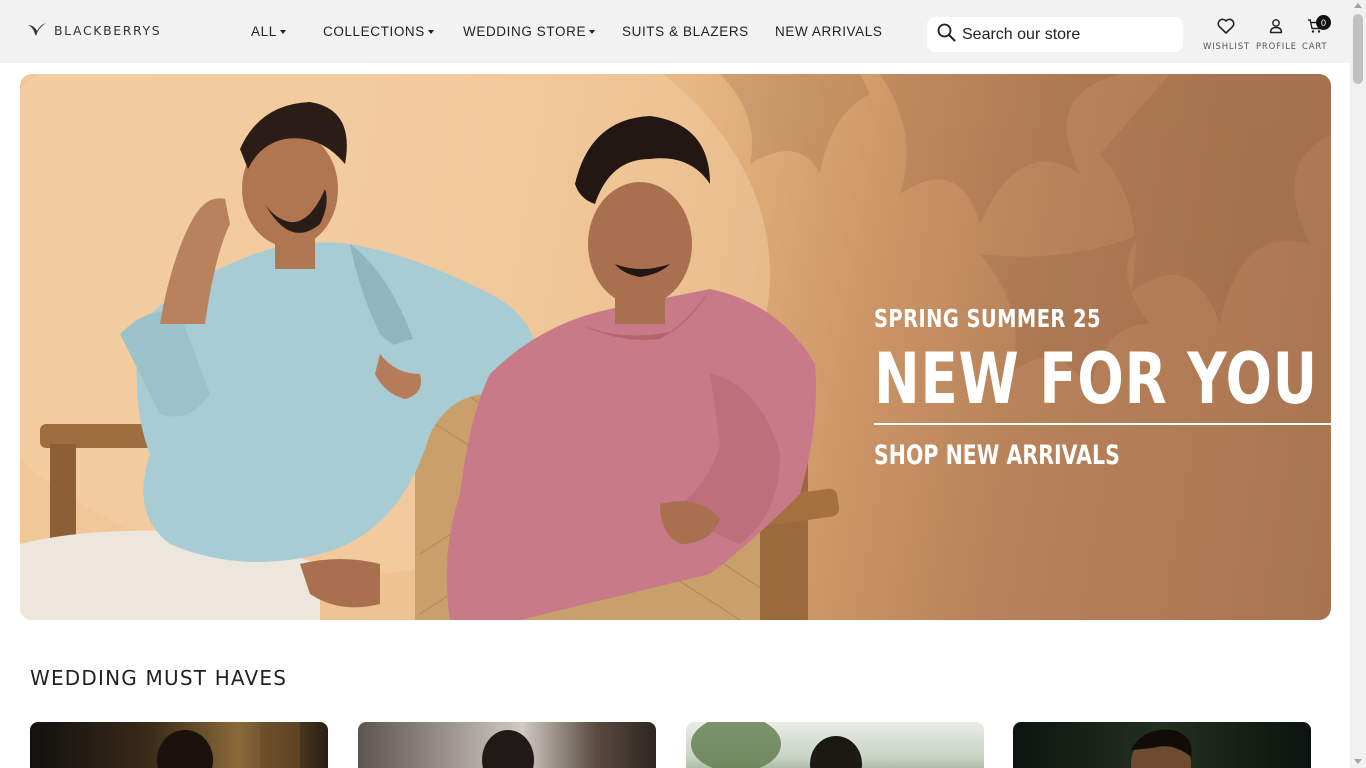 The height and width of the screenshot is (768, 1366). What do you see at coordinates (997, 455) in the screenshot?
I see `shop-new-arrivals-link: SHOP NEW ARRIVALS` at bounding box center [997, 455].